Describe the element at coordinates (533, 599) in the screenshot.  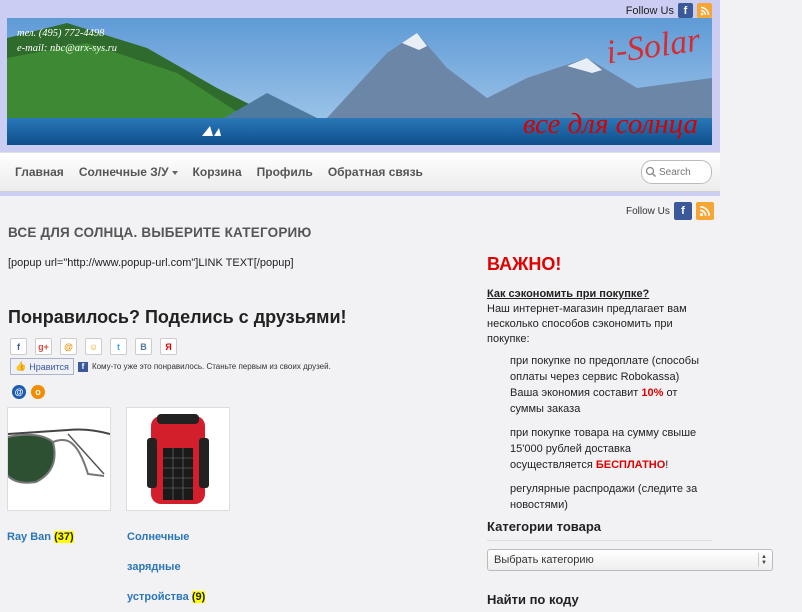
I see `find-by-code-heading: Найти по коду` at that location.